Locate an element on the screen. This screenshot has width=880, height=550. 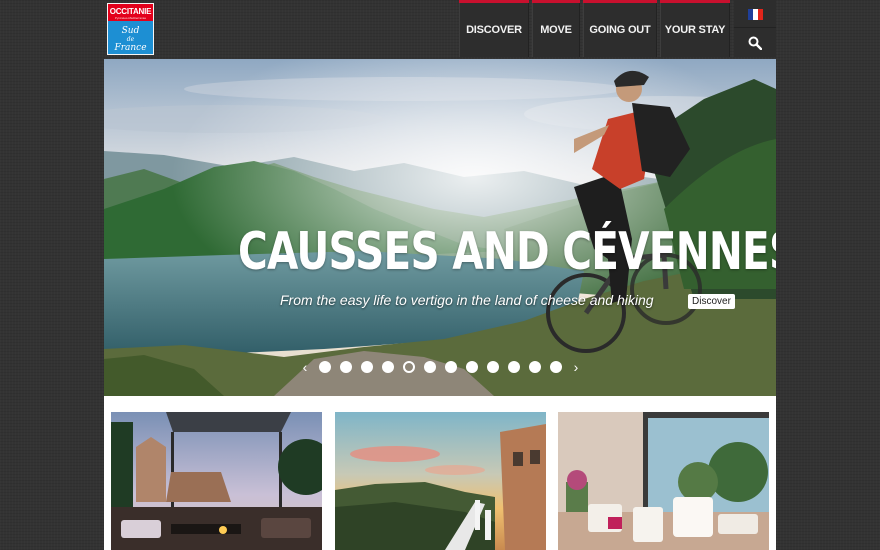
castle-terrace-photo is located at coordinates (216, 481).